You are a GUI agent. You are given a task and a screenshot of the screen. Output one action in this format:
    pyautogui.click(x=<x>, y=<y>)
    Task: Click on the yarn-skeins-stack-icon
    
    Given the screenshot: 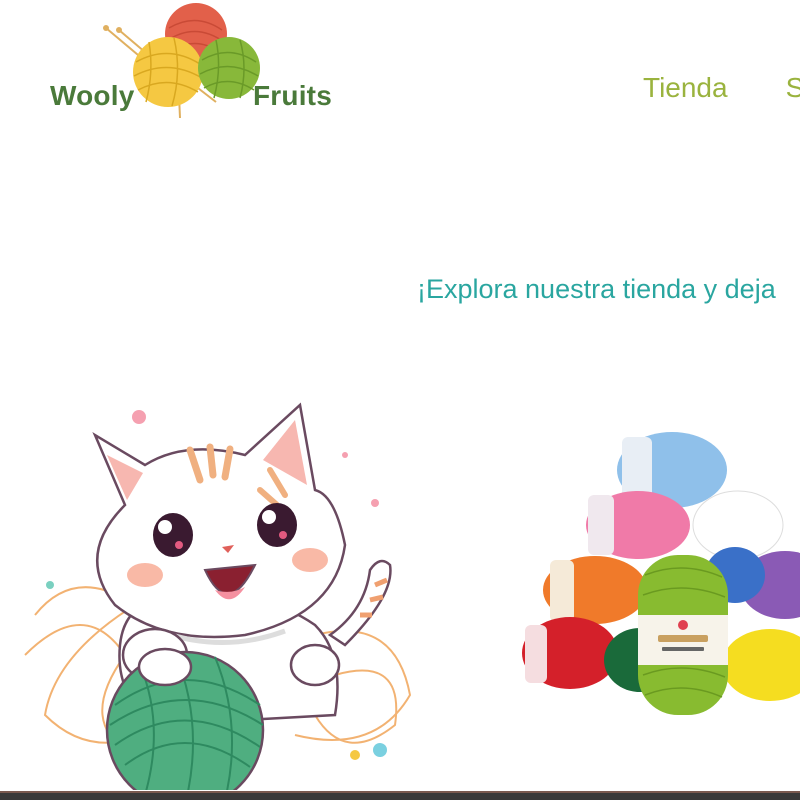 What is the action you would take?
    pyautogui.click(x=655, y=575)
    